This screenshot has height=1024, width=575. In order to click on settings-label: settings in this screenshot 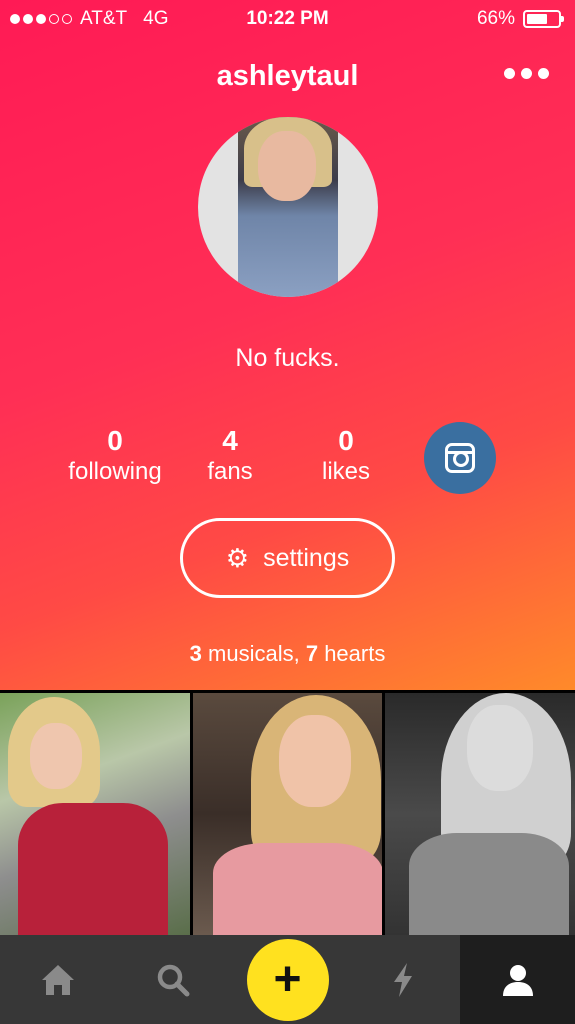, I will do `click(306, 557)`.